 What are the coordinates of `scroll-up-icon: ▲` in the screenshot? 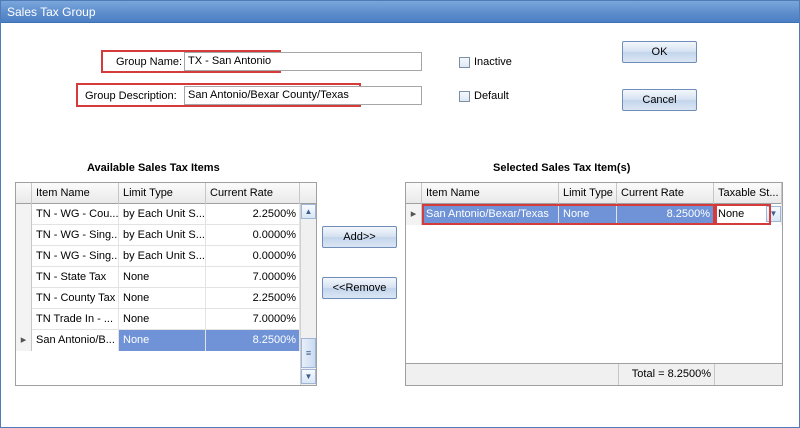 It's located at (308, 211).